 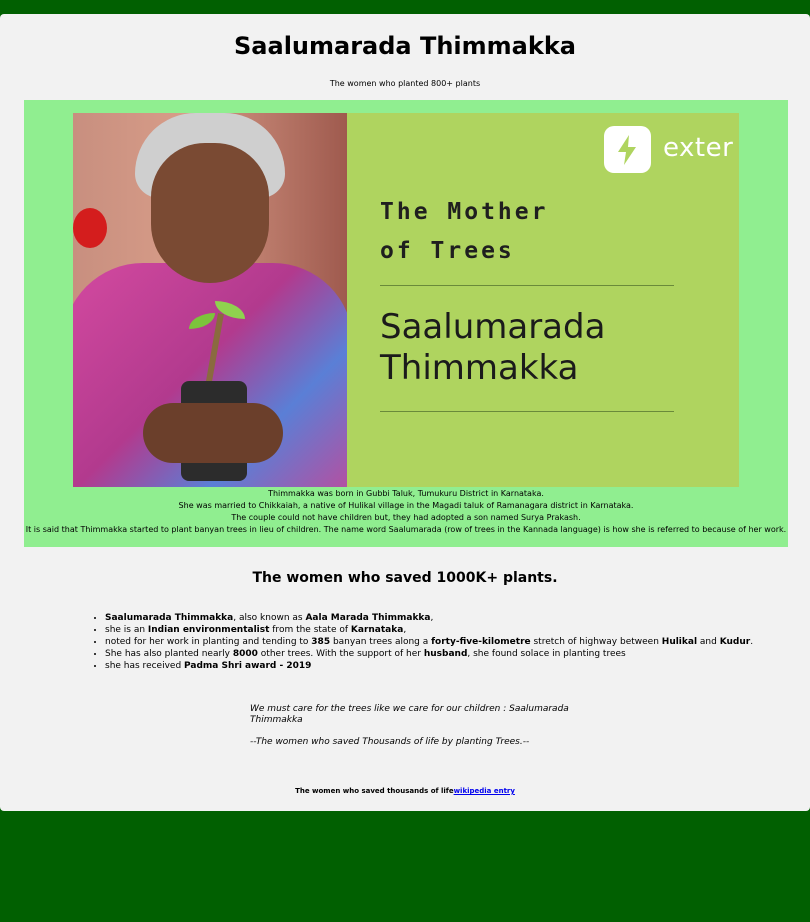 I want to click on banner-name: Saalumarada Thimmakka, so click(x=493, y=347).